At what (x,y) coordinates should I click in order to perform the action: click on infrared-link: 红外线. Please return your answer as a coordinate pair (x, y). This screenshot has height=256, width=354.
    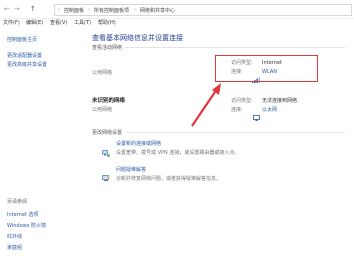
    Looking at the image, I should click on (14, 236).